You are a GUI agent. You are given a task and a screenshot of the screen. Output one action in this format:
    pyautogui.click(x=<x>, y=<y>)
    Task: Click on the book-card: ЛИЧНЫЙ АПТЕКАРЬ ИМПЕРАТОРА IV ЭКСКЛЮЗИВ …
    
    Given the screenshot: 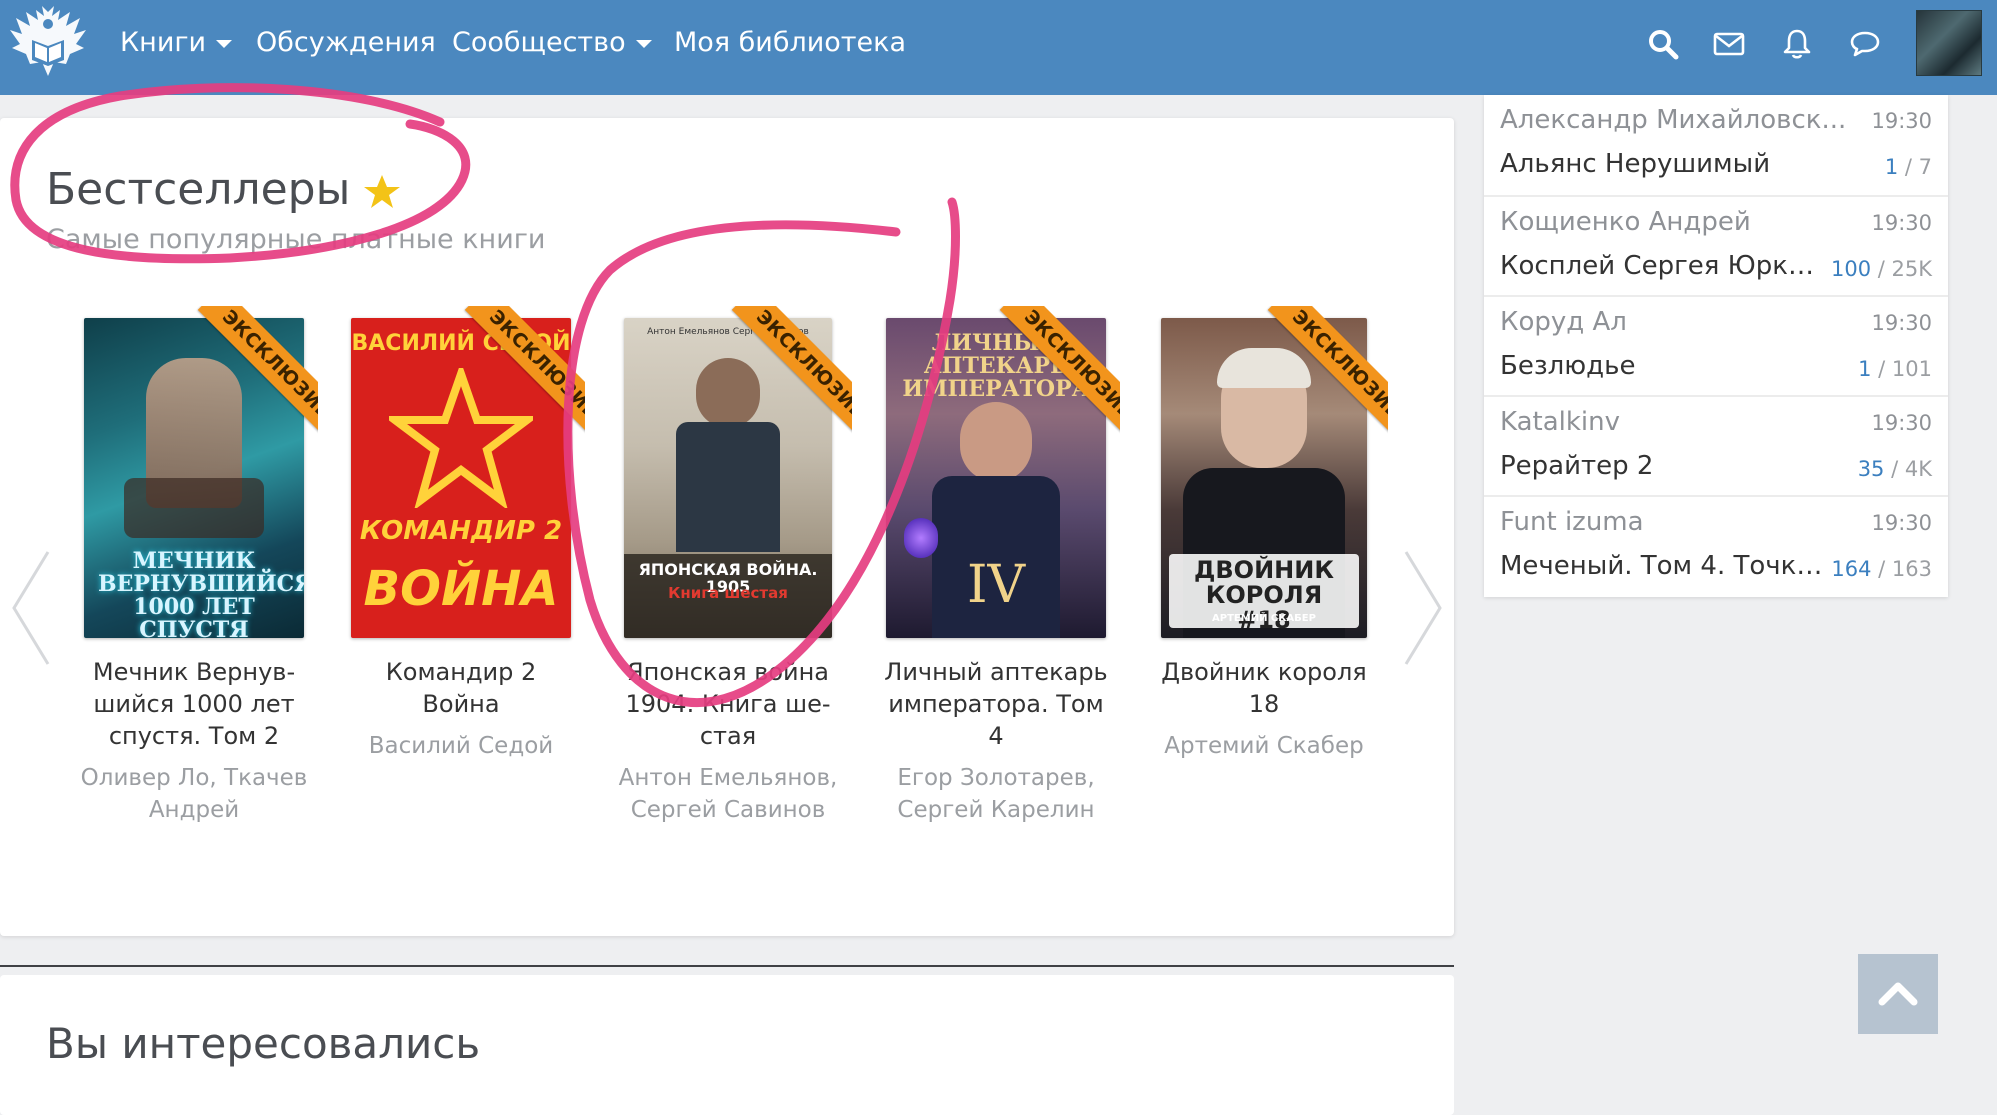 What is the action you would take?
    pyautogui.click(x=998, y=566)
    